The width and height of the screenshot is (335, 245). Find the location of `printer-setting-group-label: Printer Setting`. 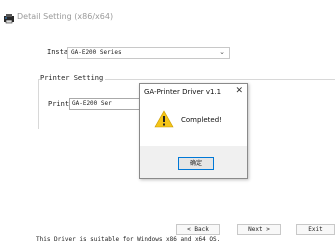

printer-setting-group-label: Printer Setting is located at coordinates (73, 78).